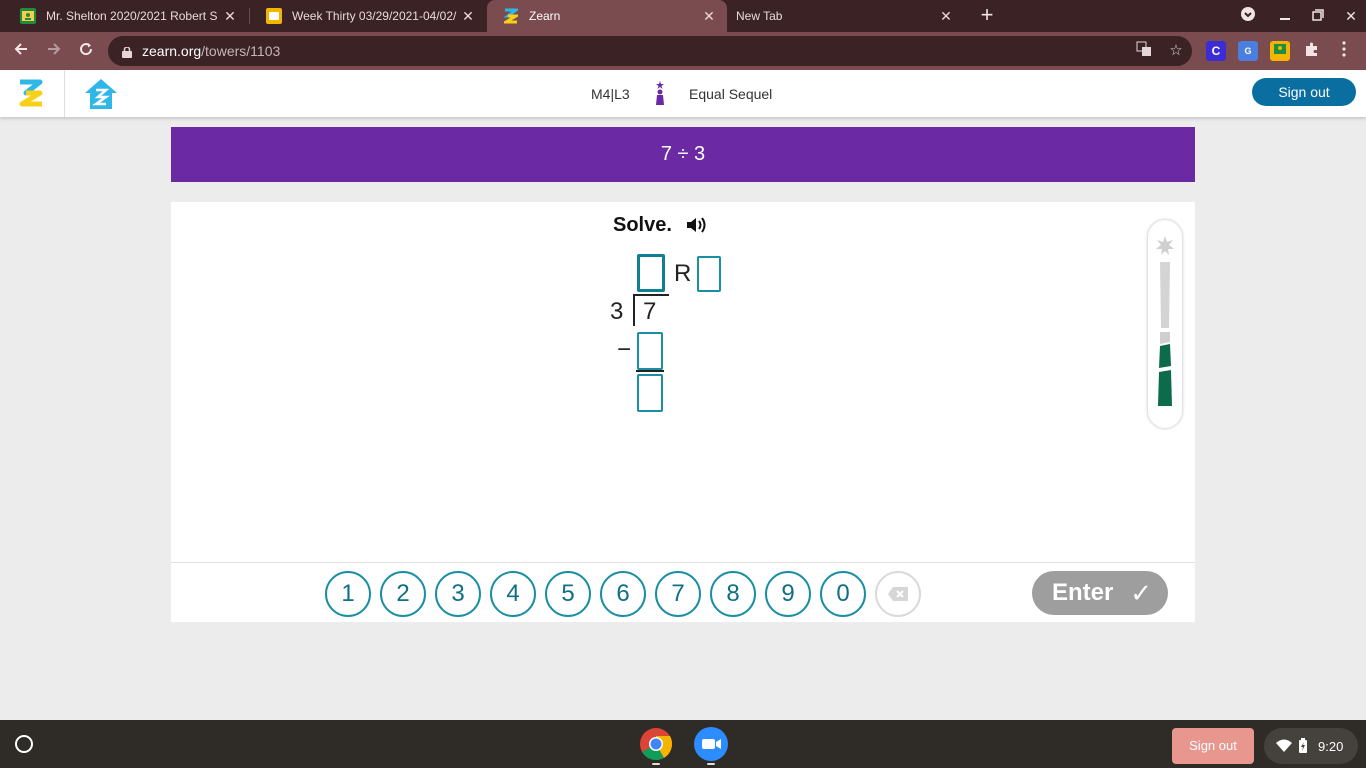 The height and width of the screenshot is (768, 1366). I want to click on clock-time: 9:20, so click(1331, 746).